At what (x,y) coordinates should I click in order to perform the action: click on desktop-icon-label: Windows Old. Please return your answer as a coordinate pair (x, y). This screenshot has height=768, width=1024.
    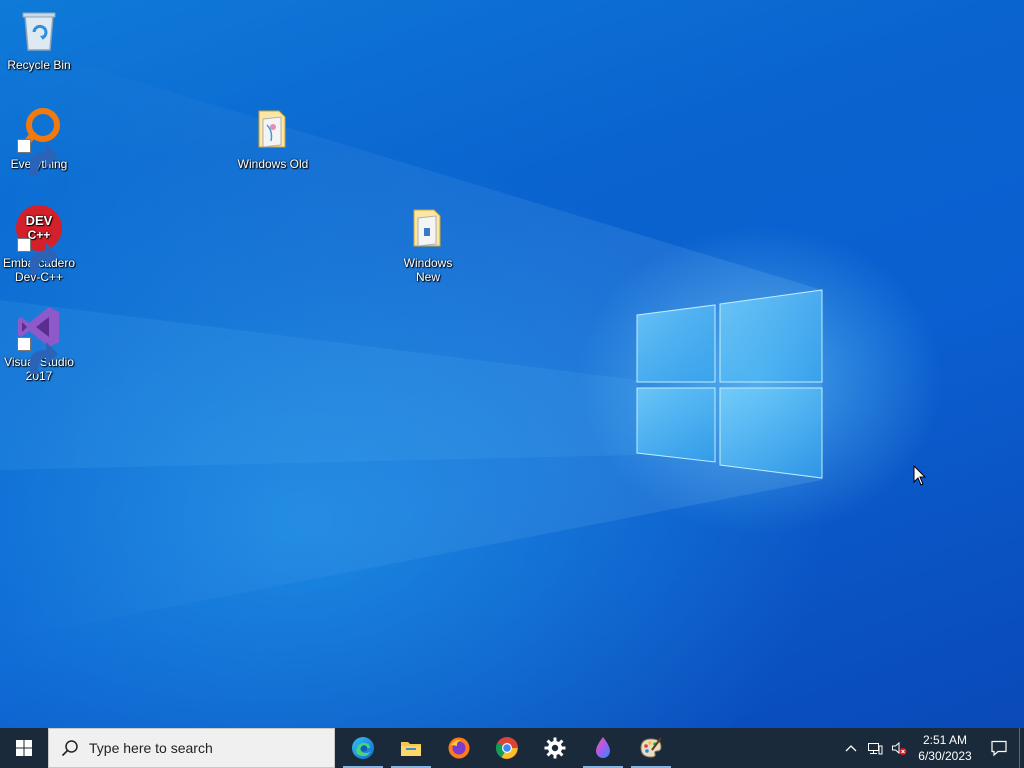
    Looking at the image, I should click on (273, 164).